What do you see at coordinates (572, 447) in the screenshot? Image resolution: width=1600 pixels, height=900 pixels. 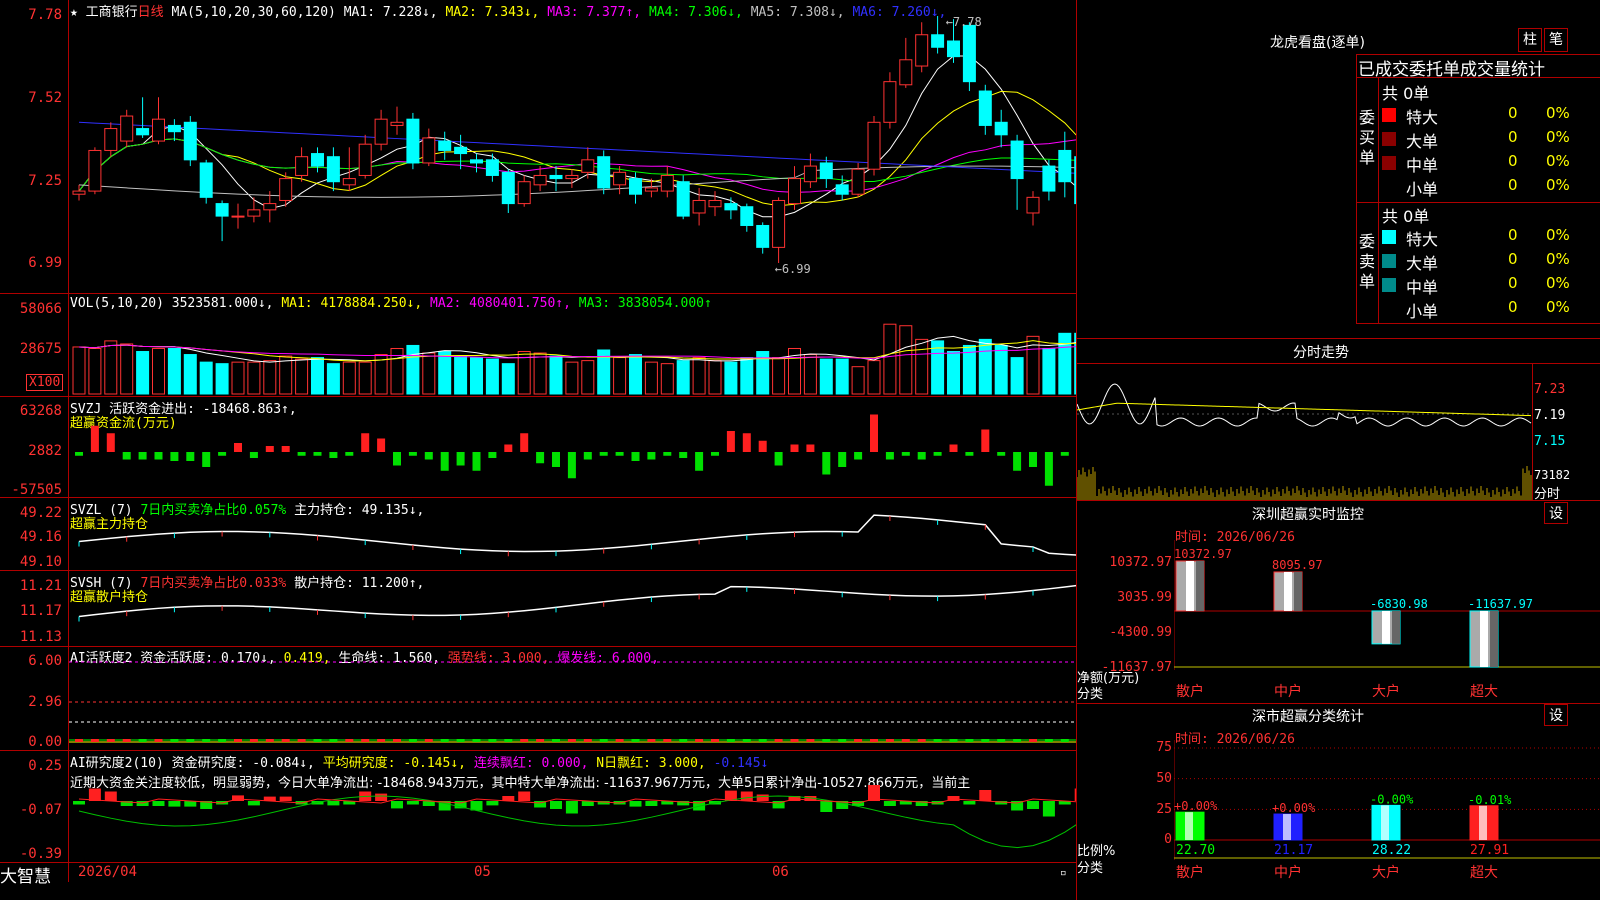 I see `svzj-chart` at bounding box center [572, 447].